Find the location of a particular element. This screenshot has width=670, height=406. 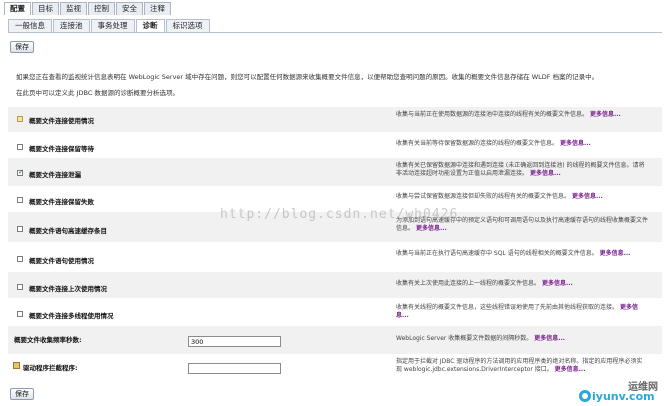

subtab-transaction: 事务处理 is located at coordinates (112, 25).